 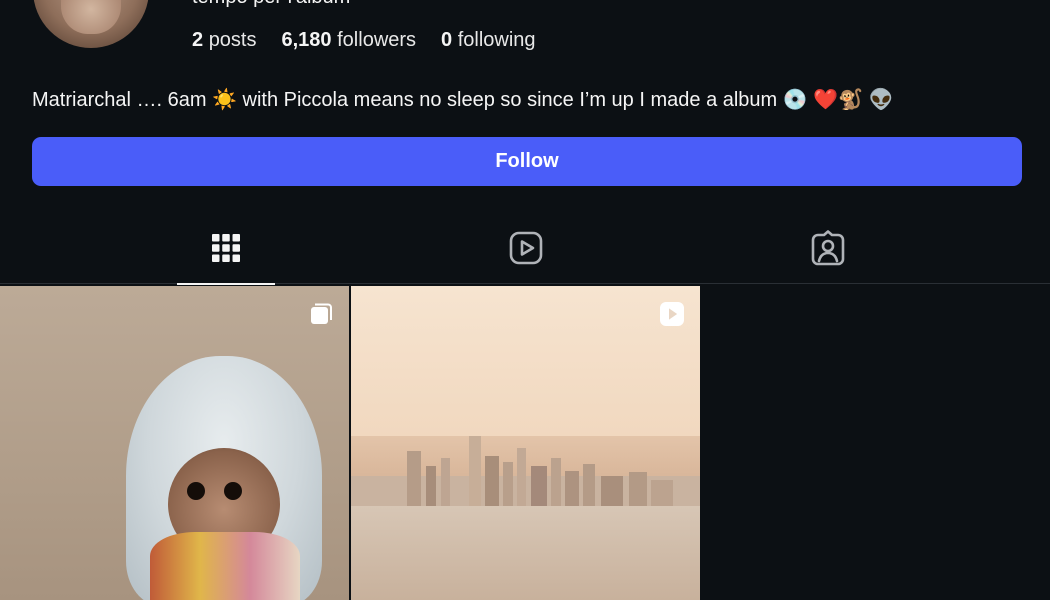 What do you see at coordinates (828, 248) in the screenshot?
I see `tagged-icon` at bounding box center [828, 248].